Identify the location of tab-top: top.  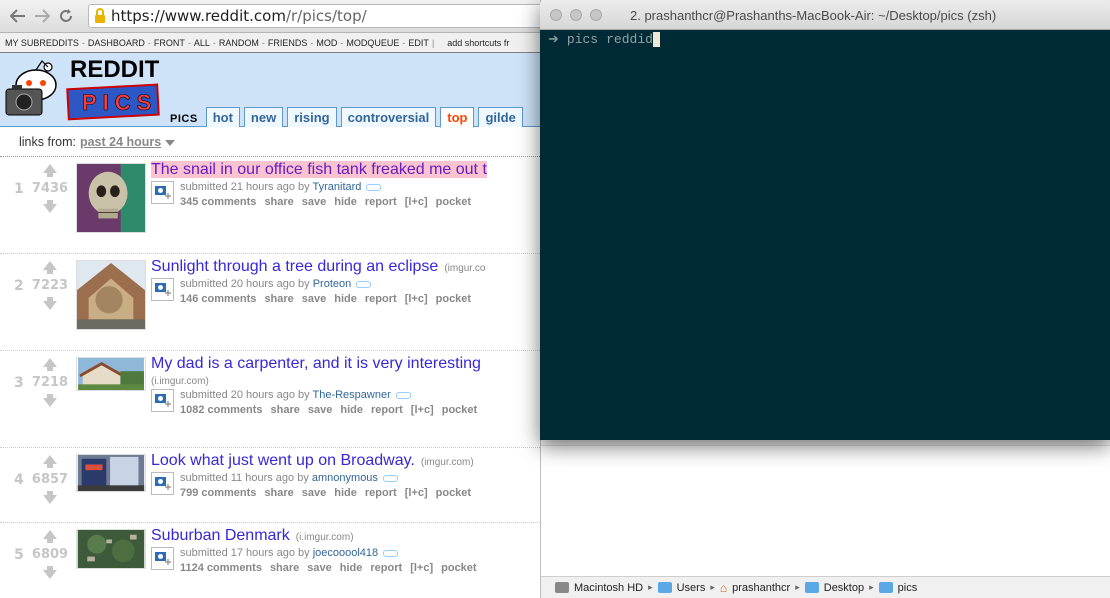
(457, 117).